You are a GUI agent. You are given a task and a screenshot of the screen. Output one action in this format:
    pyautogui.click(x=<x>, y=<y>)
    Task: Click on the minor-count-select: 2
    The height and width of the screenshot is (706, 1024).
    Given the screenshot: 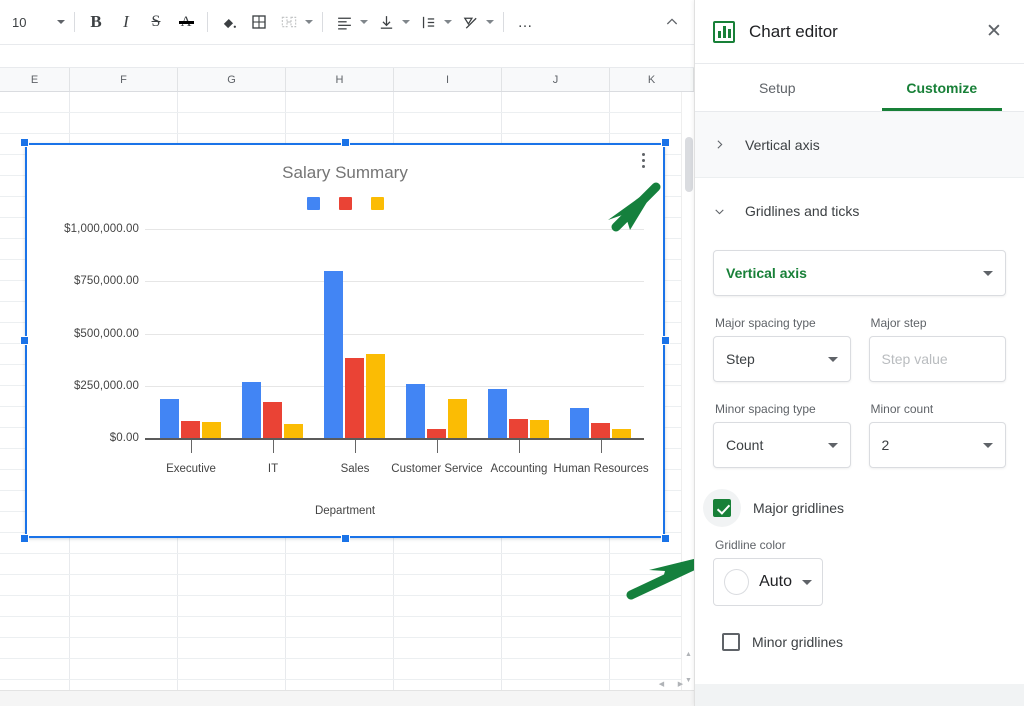 What is the action you would take?
    pyautogui.click(x=937, y=445)
    